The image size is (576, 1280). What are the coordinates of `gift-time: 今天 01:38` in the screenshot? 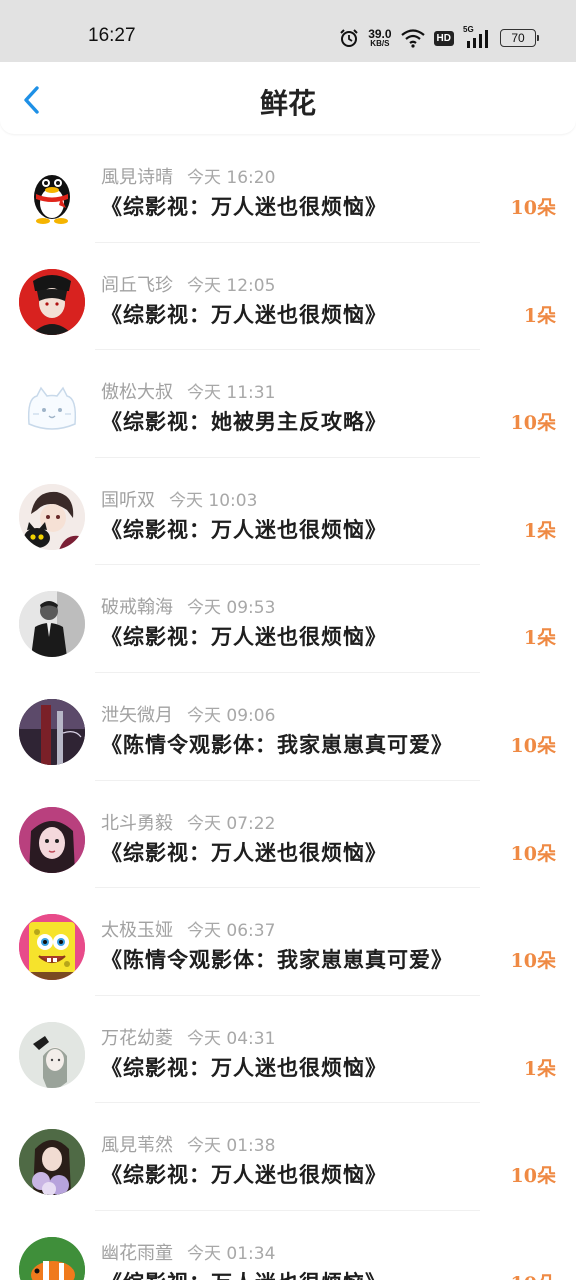 It's located at (231, 1146).